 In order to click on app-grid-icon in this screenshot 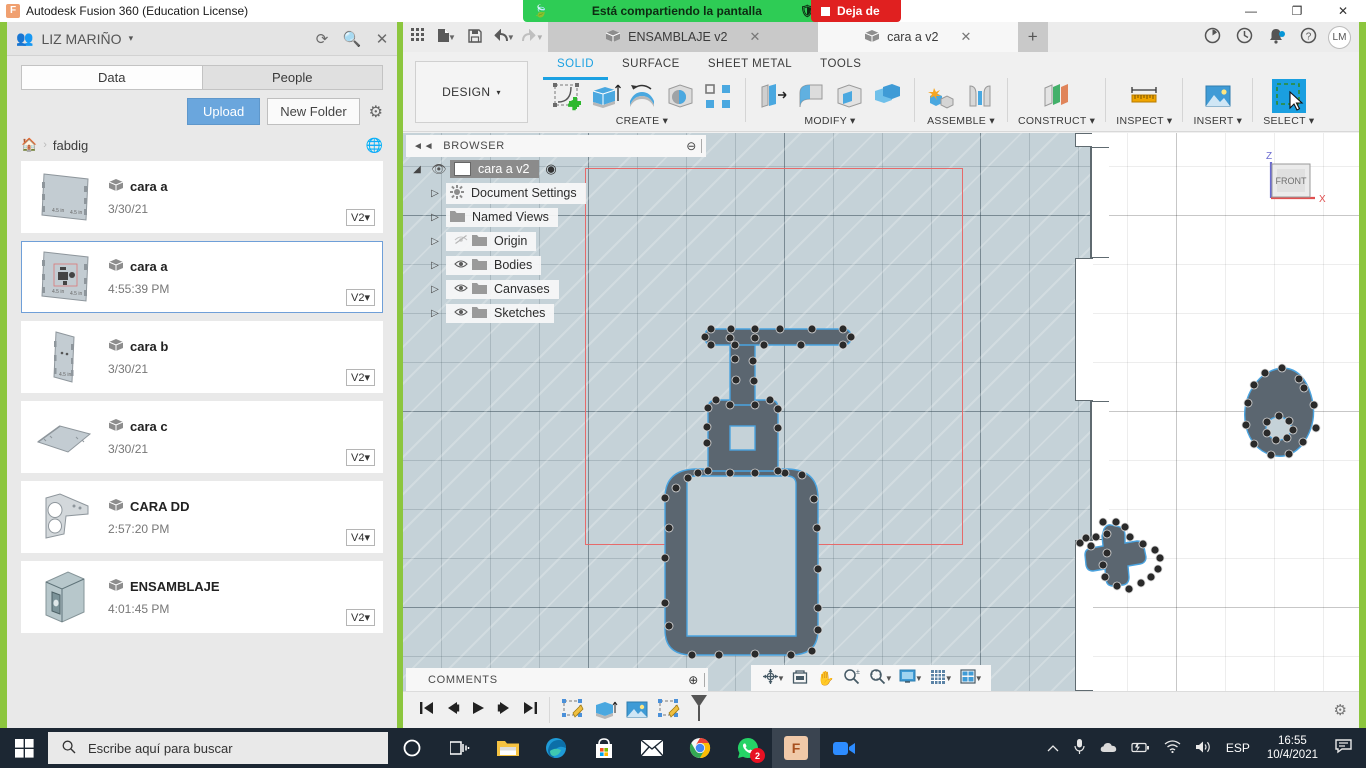, I will do `click(418, 37)`.